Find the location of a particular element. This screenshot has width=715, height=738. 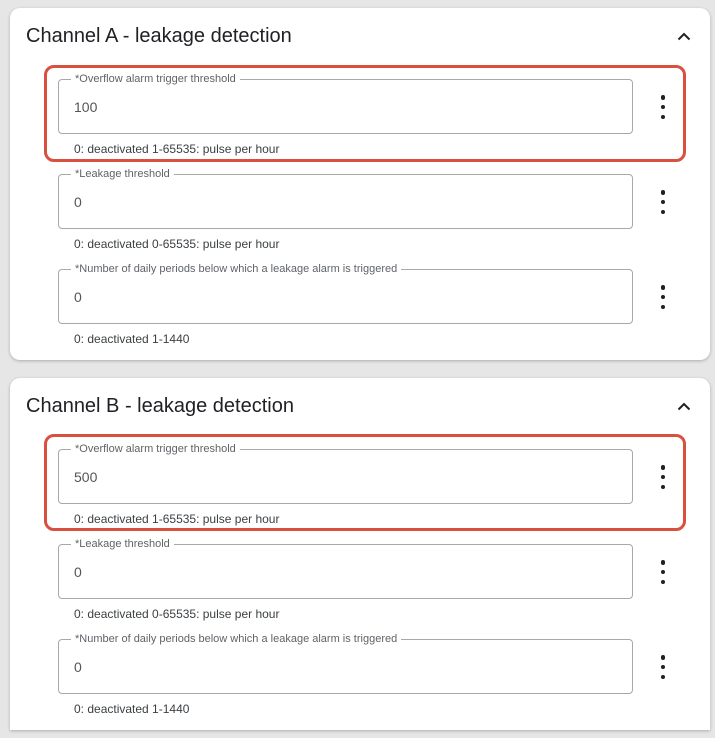

channel-a-collapse-button is located at coordinates (684, 36).